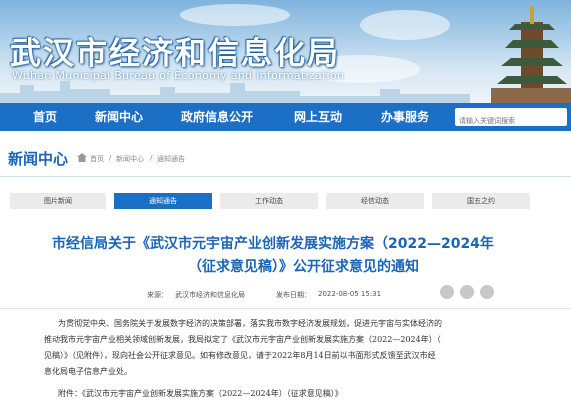 This screenshot has width=571, height=400. Describe the element at coordinates (350, 294) in the screenshot. I see `date-value: 2022-08-05 15:31` at that location.